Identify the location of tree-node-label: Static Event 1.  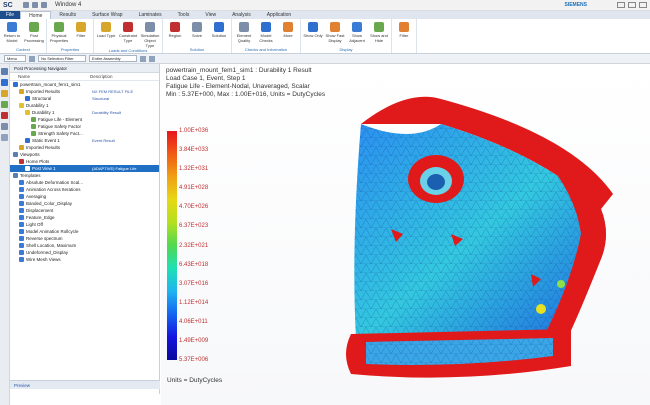
(46, 140).